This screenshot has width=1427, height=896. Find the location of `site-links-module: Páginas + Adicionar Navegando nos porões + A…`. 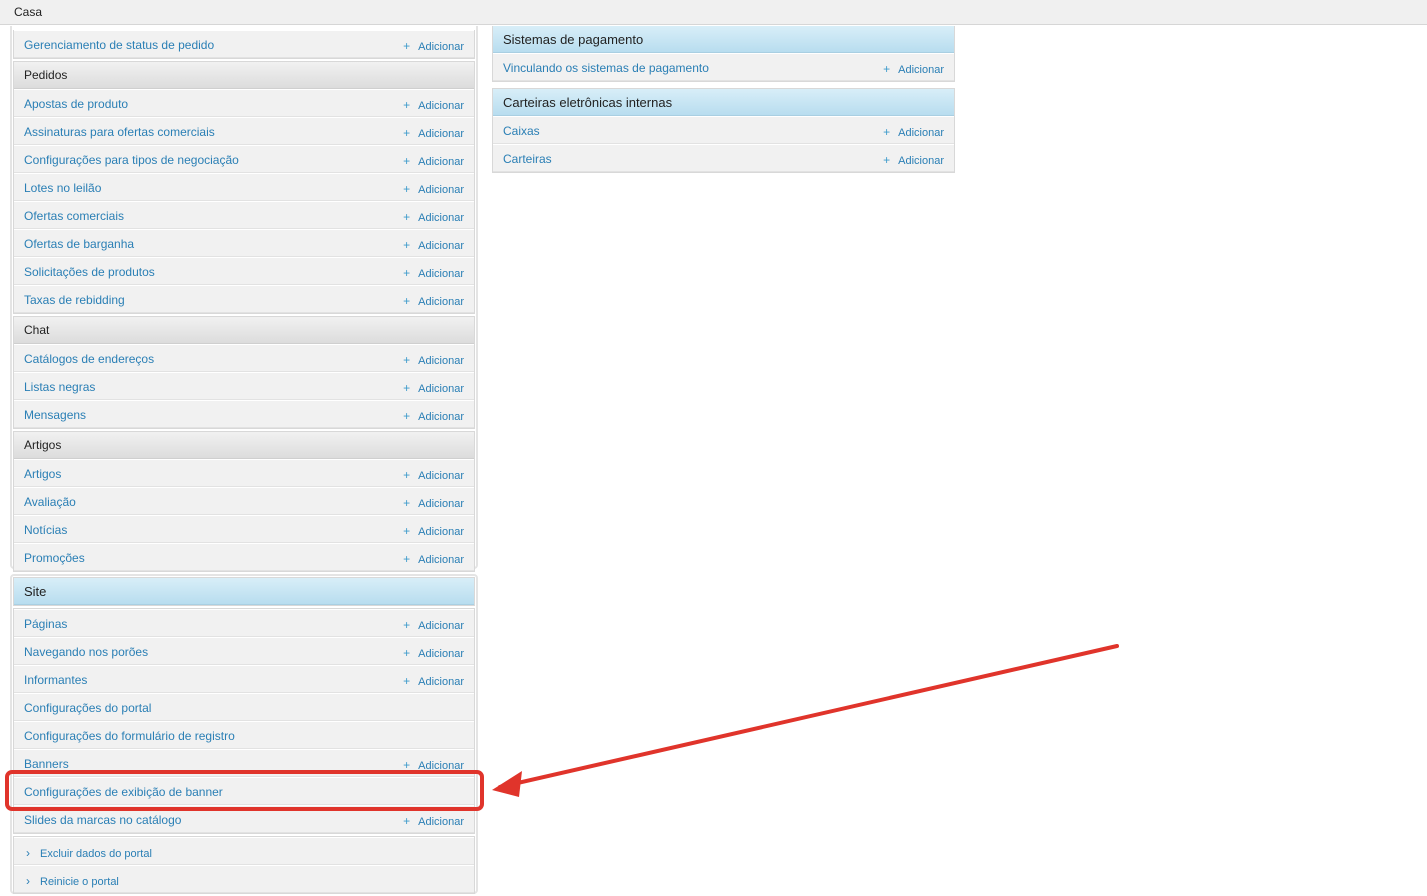

site-links-module: Páginas + Adicionar Navegando nos porões + A… is located at coordinates (244, 721).